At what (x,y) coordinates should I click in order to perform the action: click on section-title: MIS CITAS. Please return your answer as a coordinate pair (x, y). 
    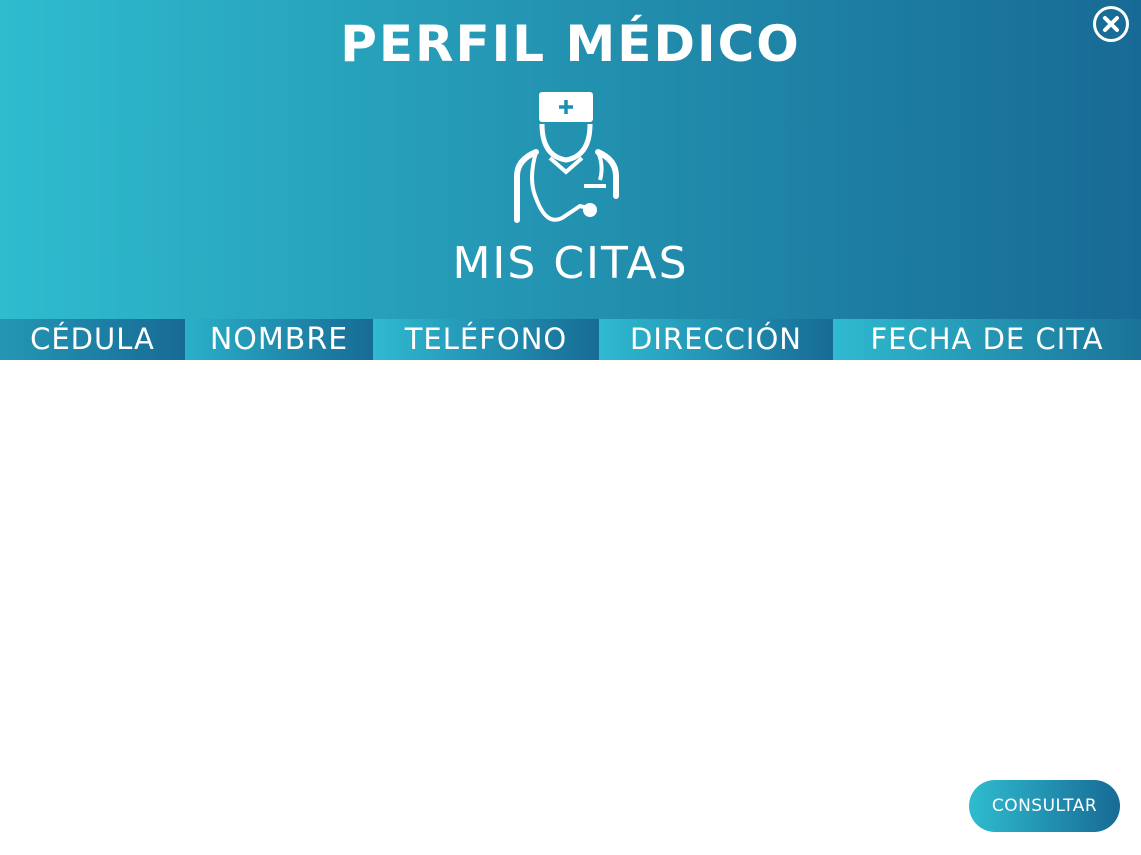
    Looking at the image, I should click on (570, 263).